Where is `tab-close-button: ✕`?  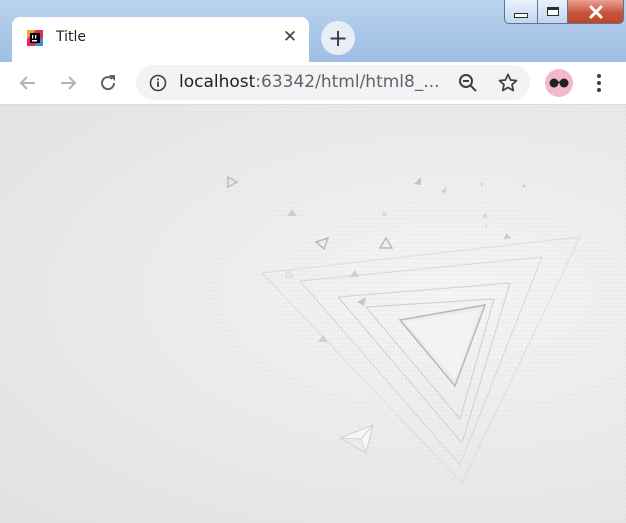 tab-close-button: ✕ is located at coordinates (290, 37).